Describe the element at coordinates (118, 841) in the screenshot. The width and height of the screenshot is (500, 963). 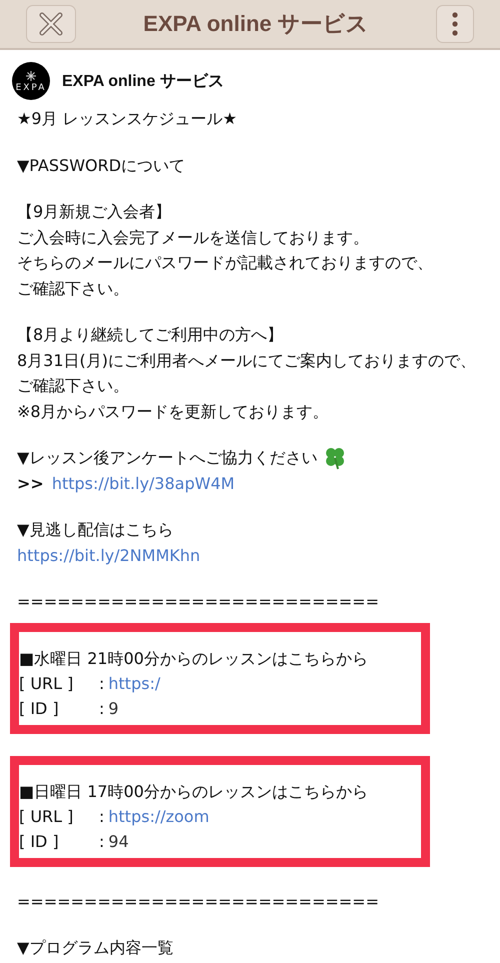
I see `field-value: 94` at that location.